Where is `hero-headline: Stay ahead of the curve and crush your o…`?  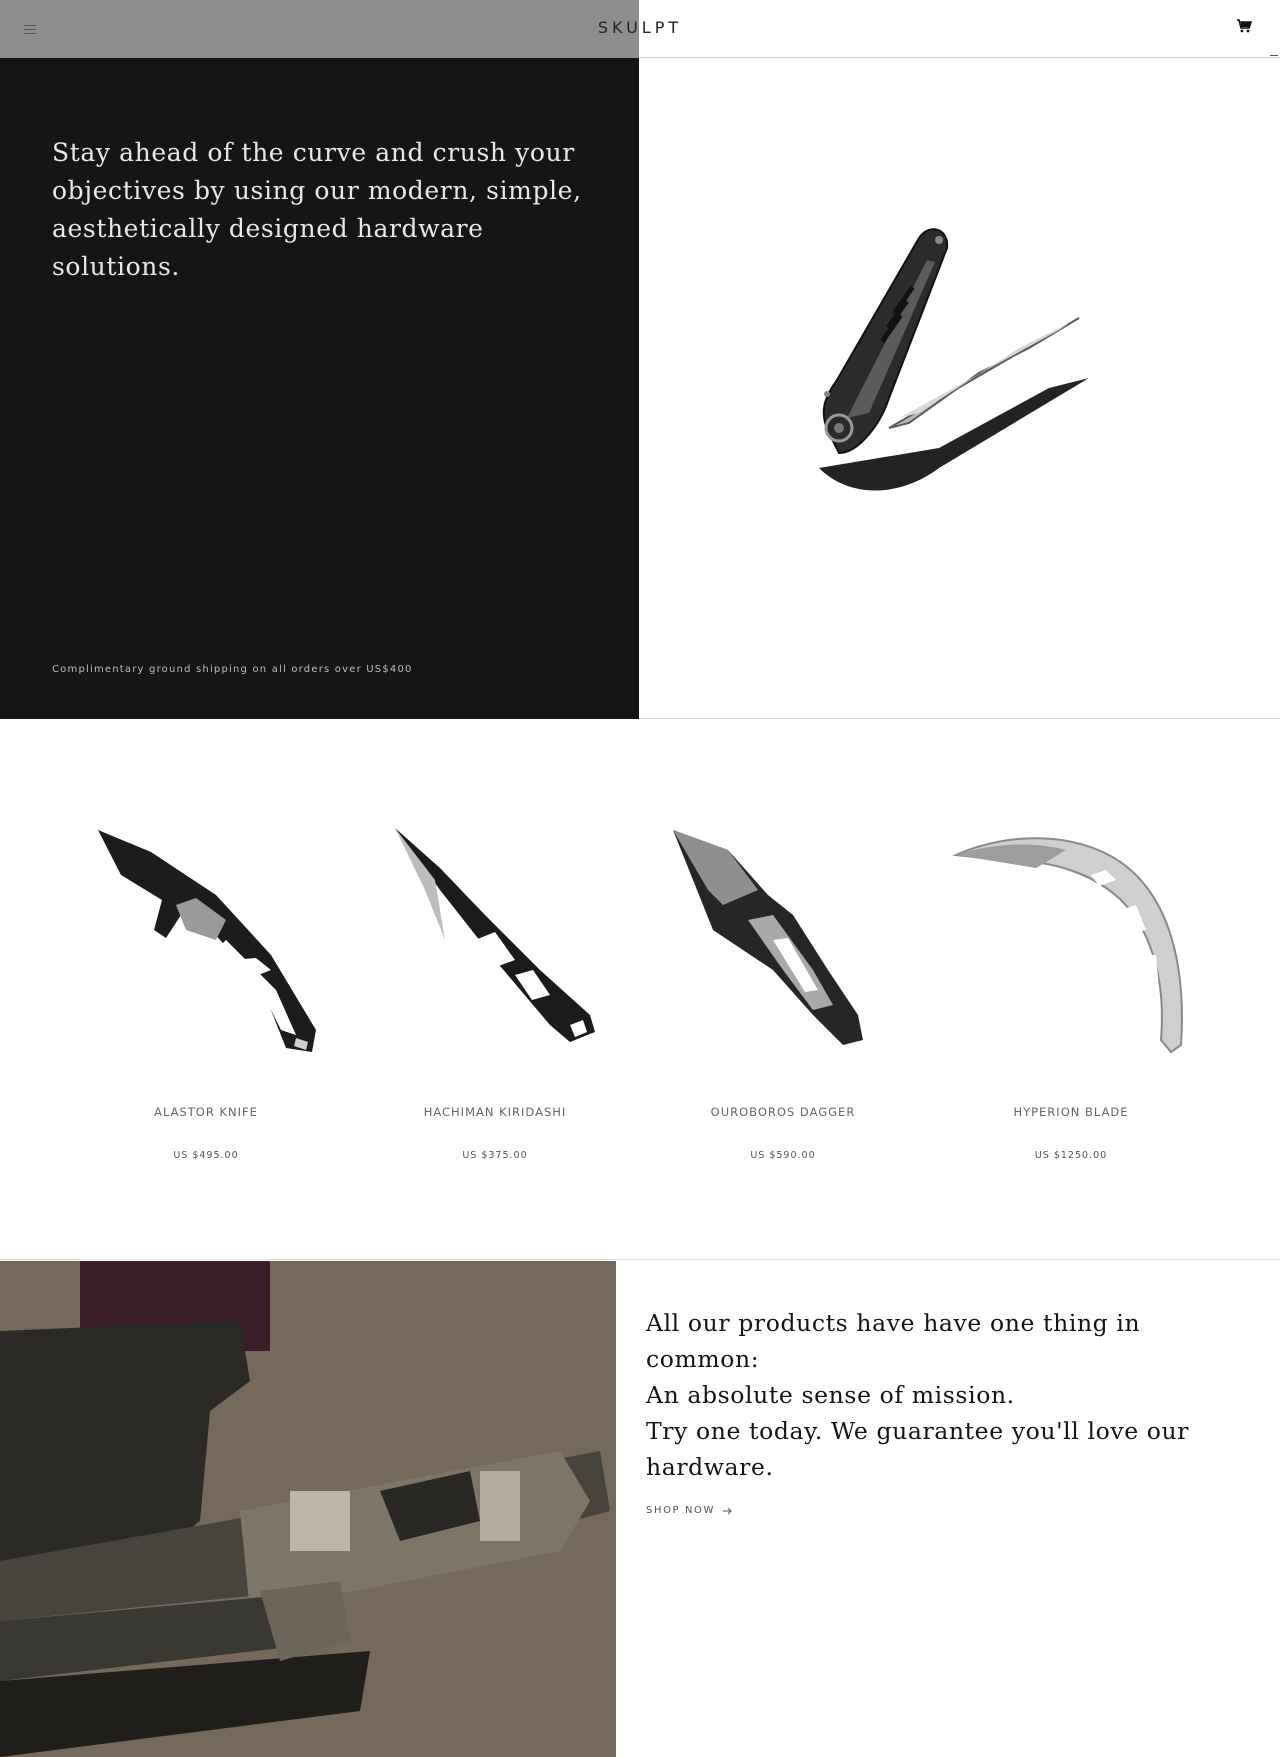
hero-headline: Stay ahead of the curve and crush your o… is located at coordinates (317, 209).